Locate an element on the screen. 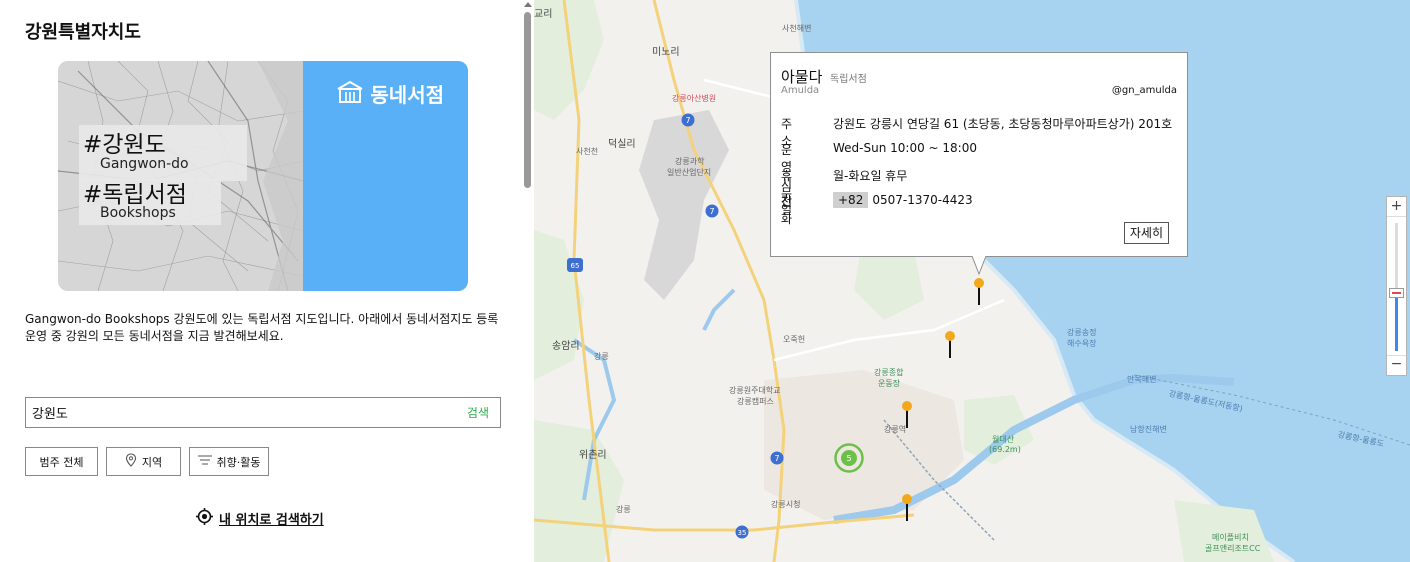  banner-logo: 동네서점 is located at coordinates (390, 93).